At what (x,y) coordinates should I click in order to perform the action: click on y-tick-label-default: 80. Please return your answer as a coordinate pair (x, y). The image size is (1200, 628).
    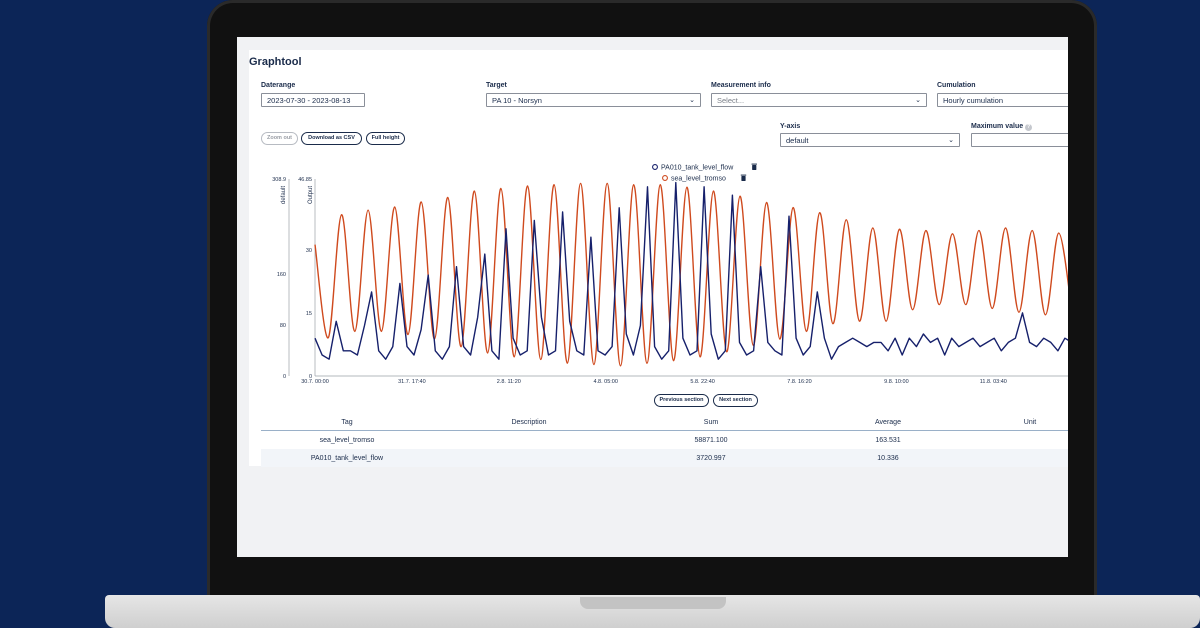
    Looking at the image, I should click on (283, 326).